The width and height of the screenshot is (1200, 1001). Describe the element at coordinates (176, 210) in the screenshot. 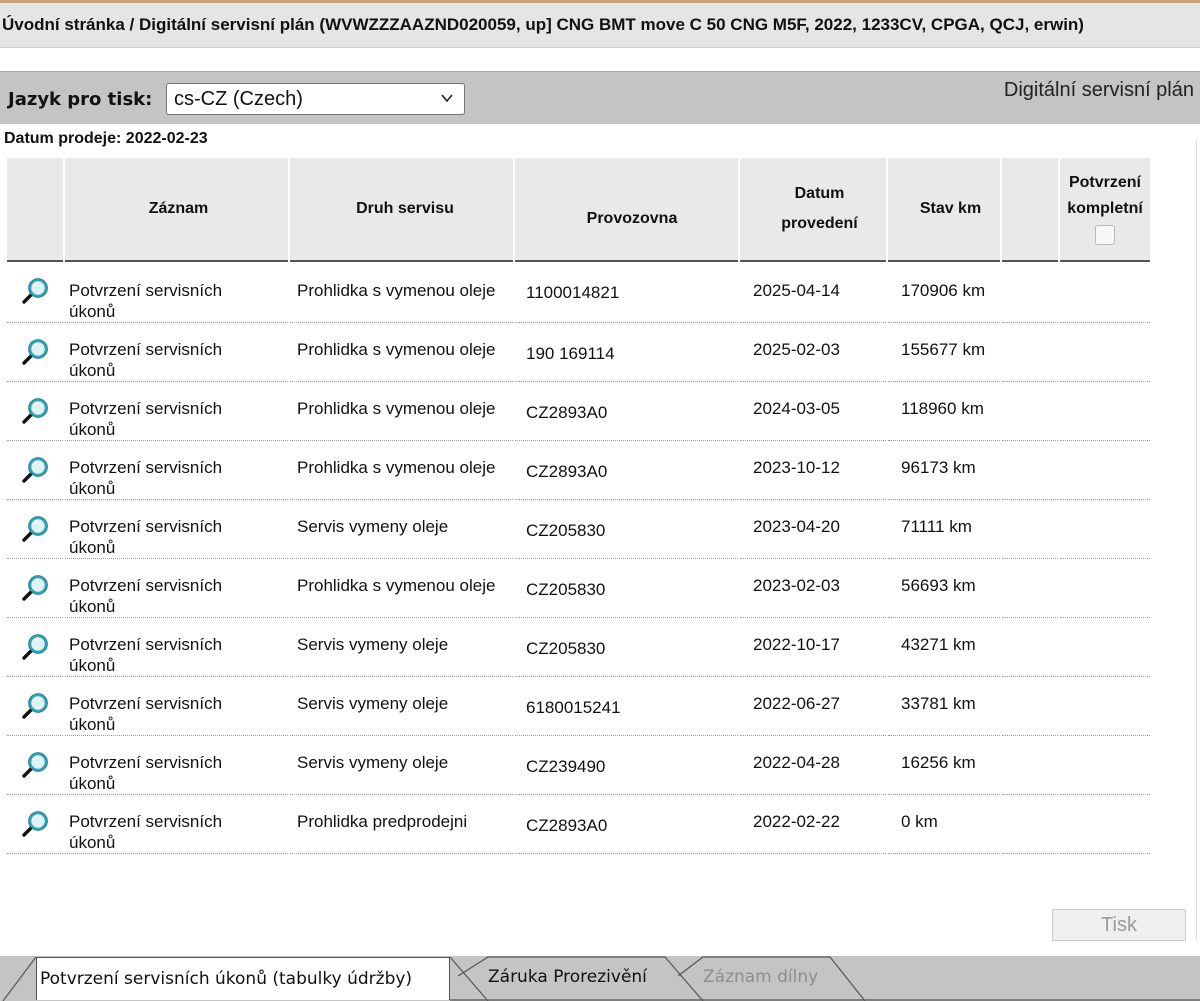

I see `header-record: Záznam` at that location.